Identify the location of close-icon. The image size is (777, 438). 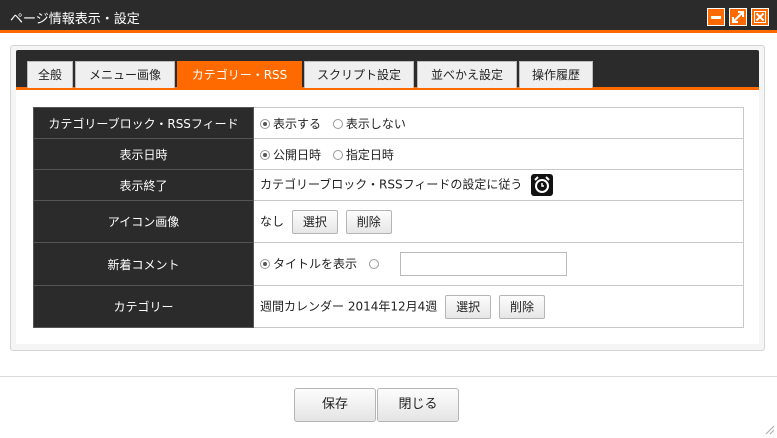
(760, 17).